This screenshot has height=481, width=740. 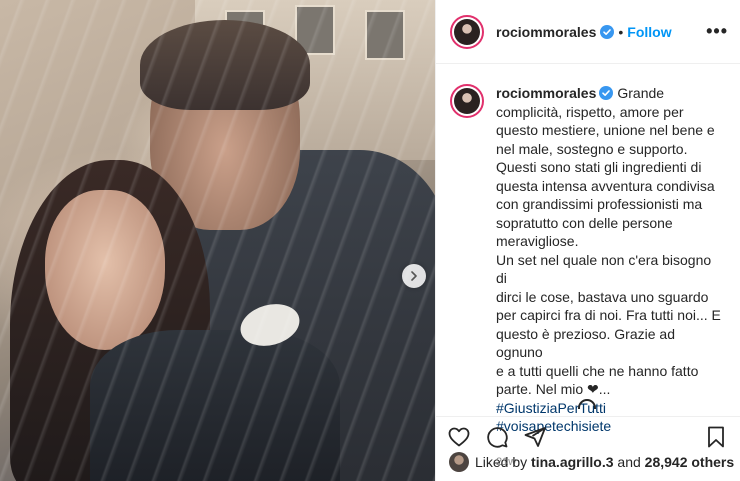 I want to click on caption-line: Un set nel quale non c'era bisogno di, so click(x=604, y=269).